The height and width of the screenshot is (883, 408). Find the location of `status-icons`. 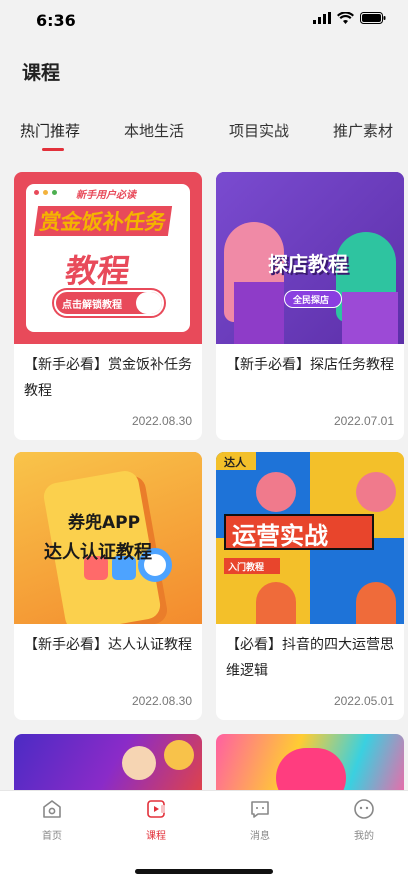

status-icons is located at coordinates (349, 18).